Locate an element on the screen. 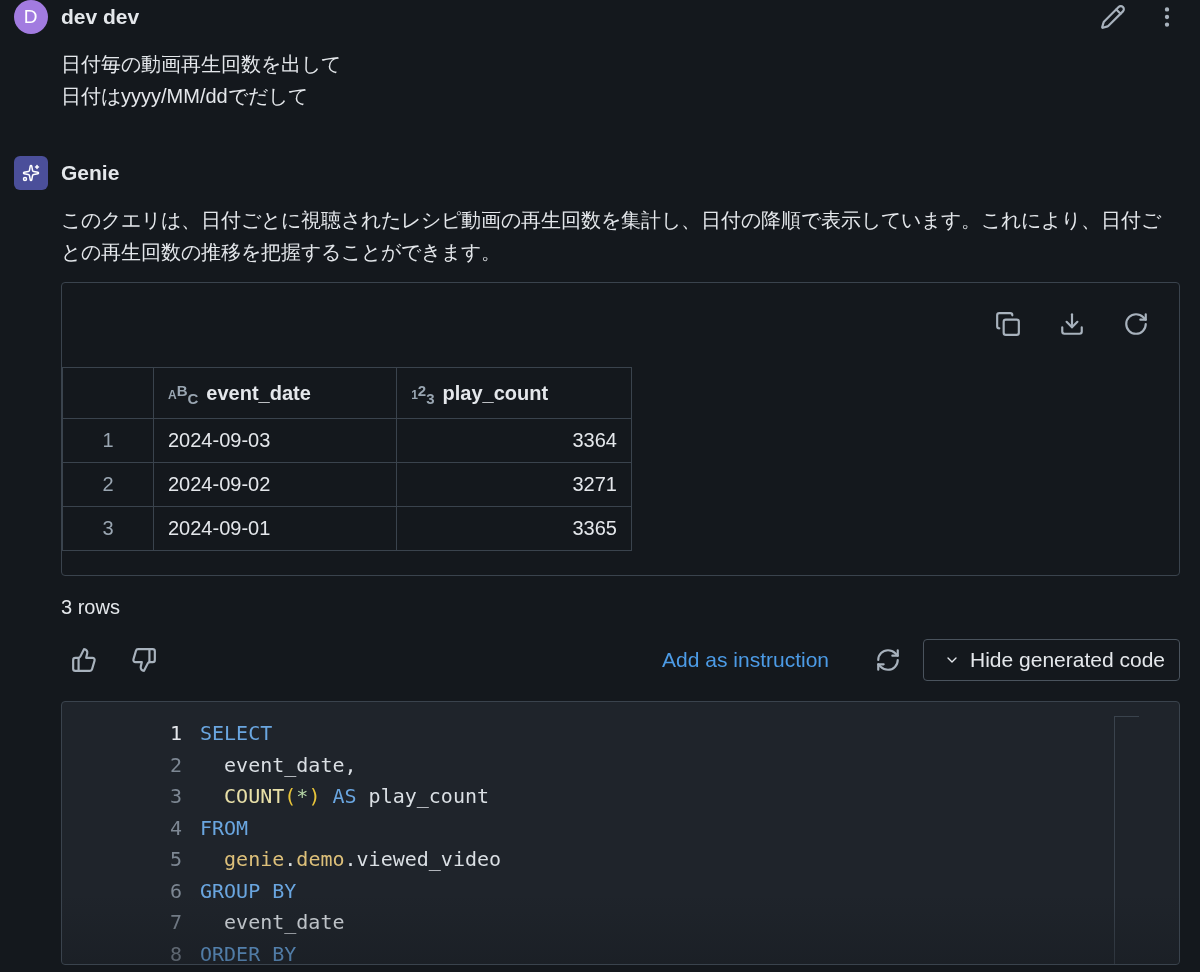 This screenshot has height=972, width=1200. code-line: ORDER BY is located at coordinates (248, 952).